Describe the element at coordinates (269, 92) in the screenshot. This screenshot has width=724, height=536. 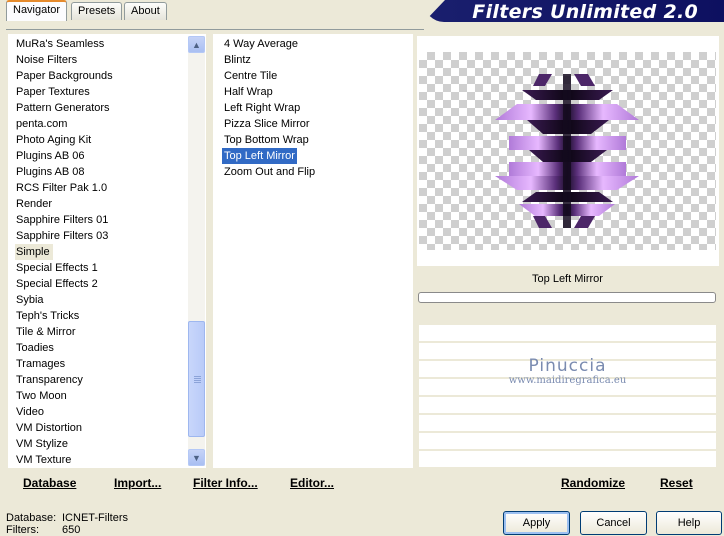
I see `filter-item: Half Wrap` at that location.